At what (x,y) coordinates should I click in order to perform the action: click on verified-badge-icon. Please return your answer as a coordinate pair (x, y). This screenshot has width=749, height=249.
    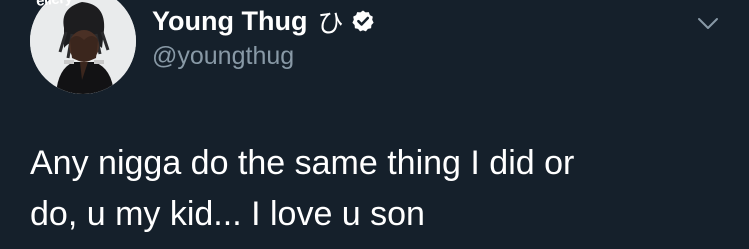
    Looking at the image, I should click on (363, 21).